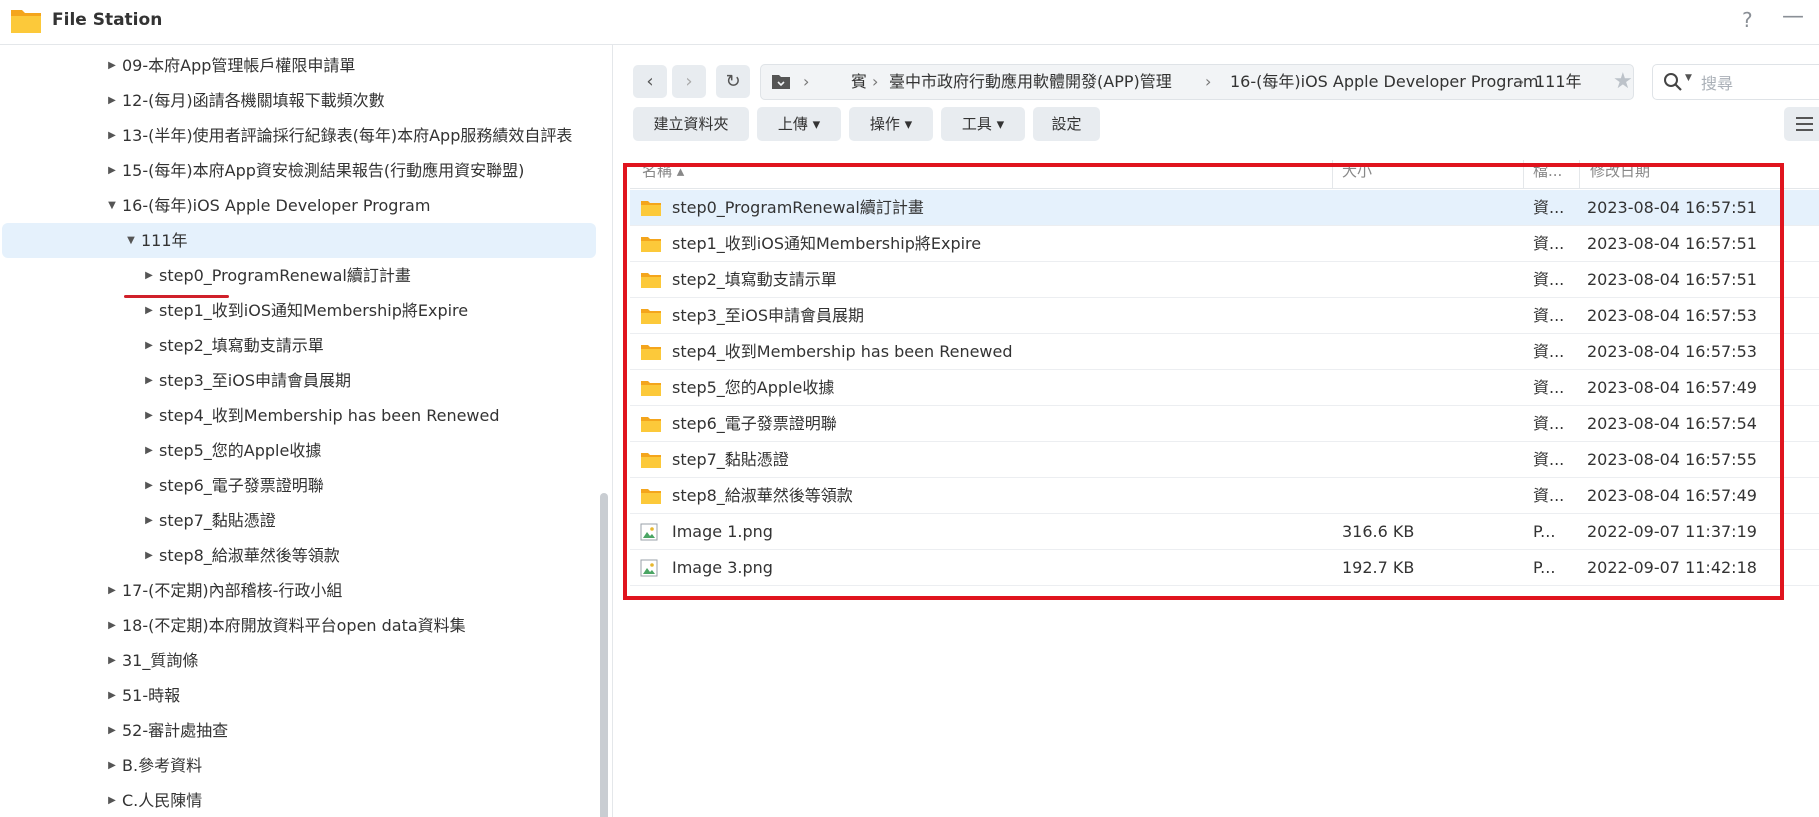 The width and height of the screenshot is (1819, 817). Describe the element at coordinates (299, 555) in the screenshot. I see `tree-item: ▶ step8_給淑華然後等領款` at that location.